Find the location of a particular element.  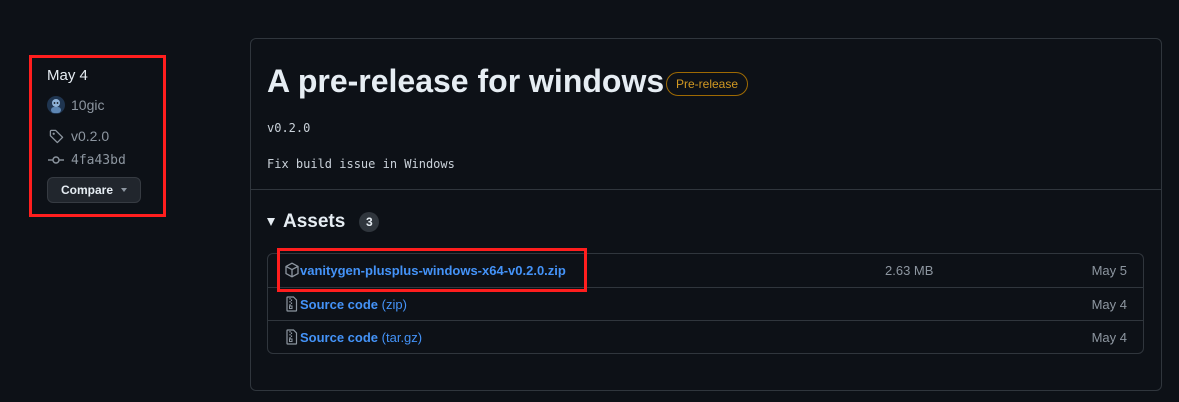

tag-name: v0.2.0 is located at coordinates (90, 136).